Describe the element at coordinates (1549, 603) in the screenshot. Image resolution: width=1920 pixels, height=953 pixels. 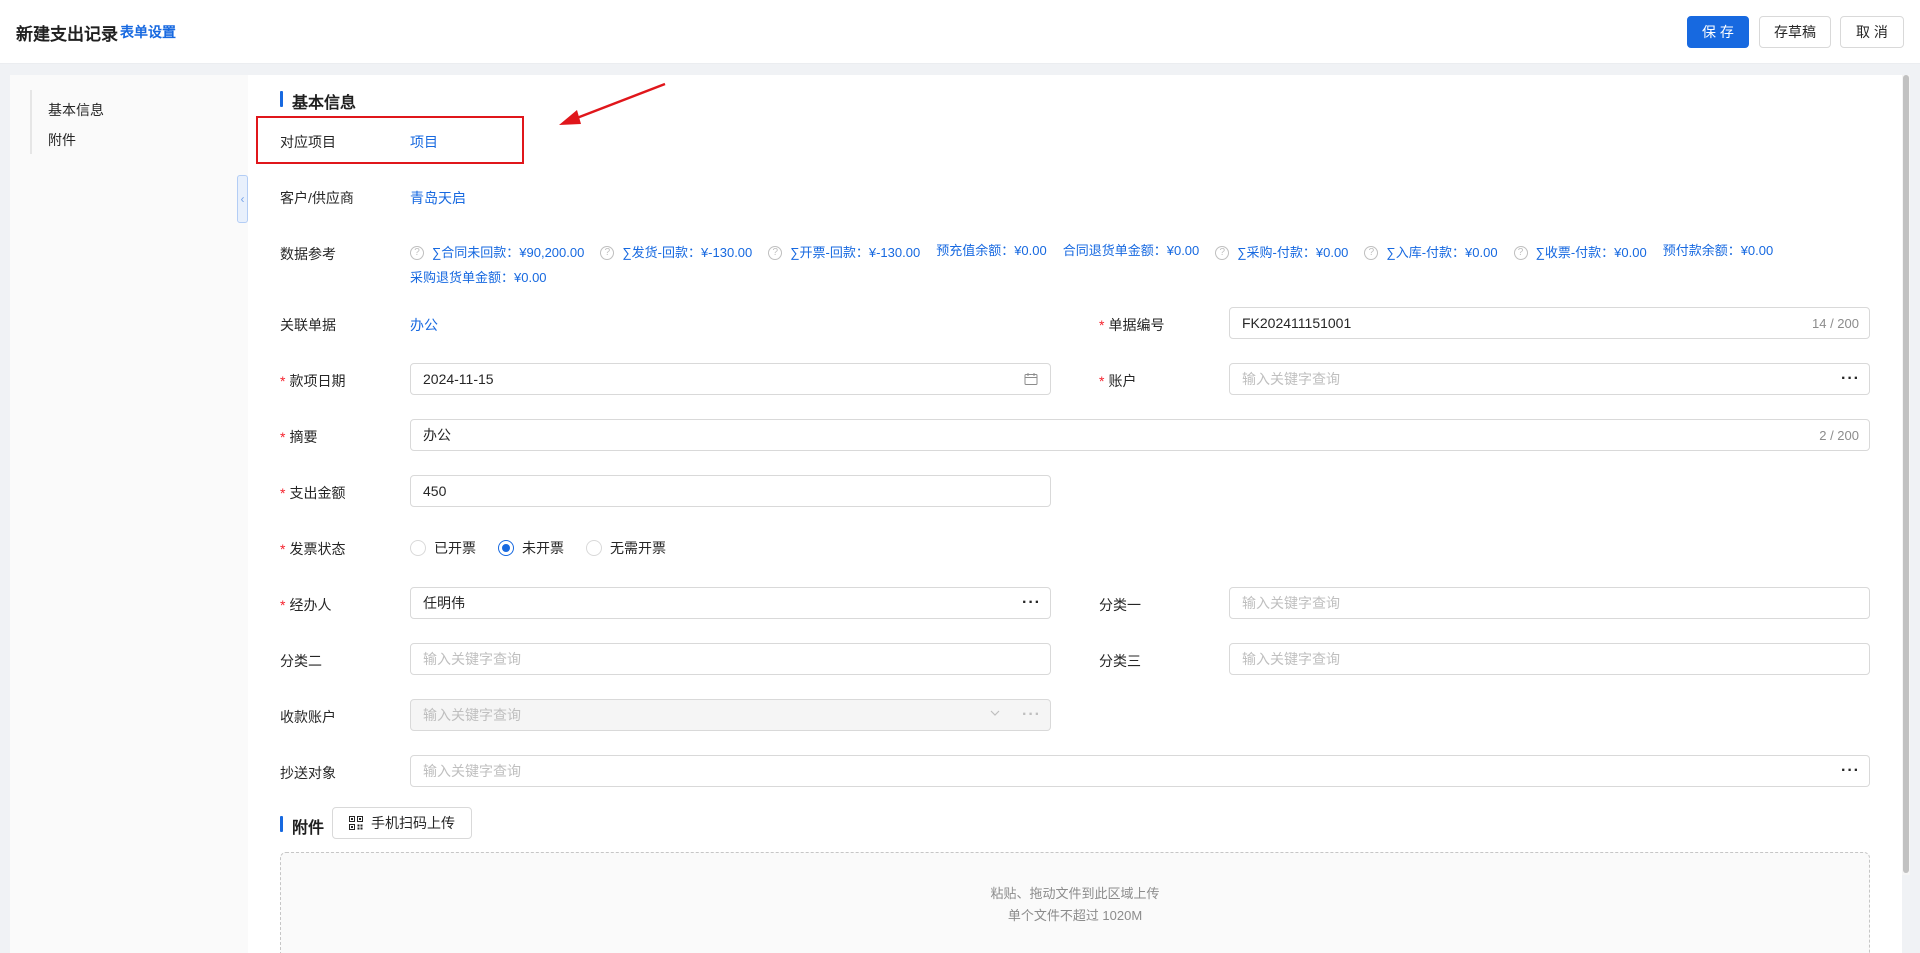
I see `category1-input: 输入关键字查询` at that location.